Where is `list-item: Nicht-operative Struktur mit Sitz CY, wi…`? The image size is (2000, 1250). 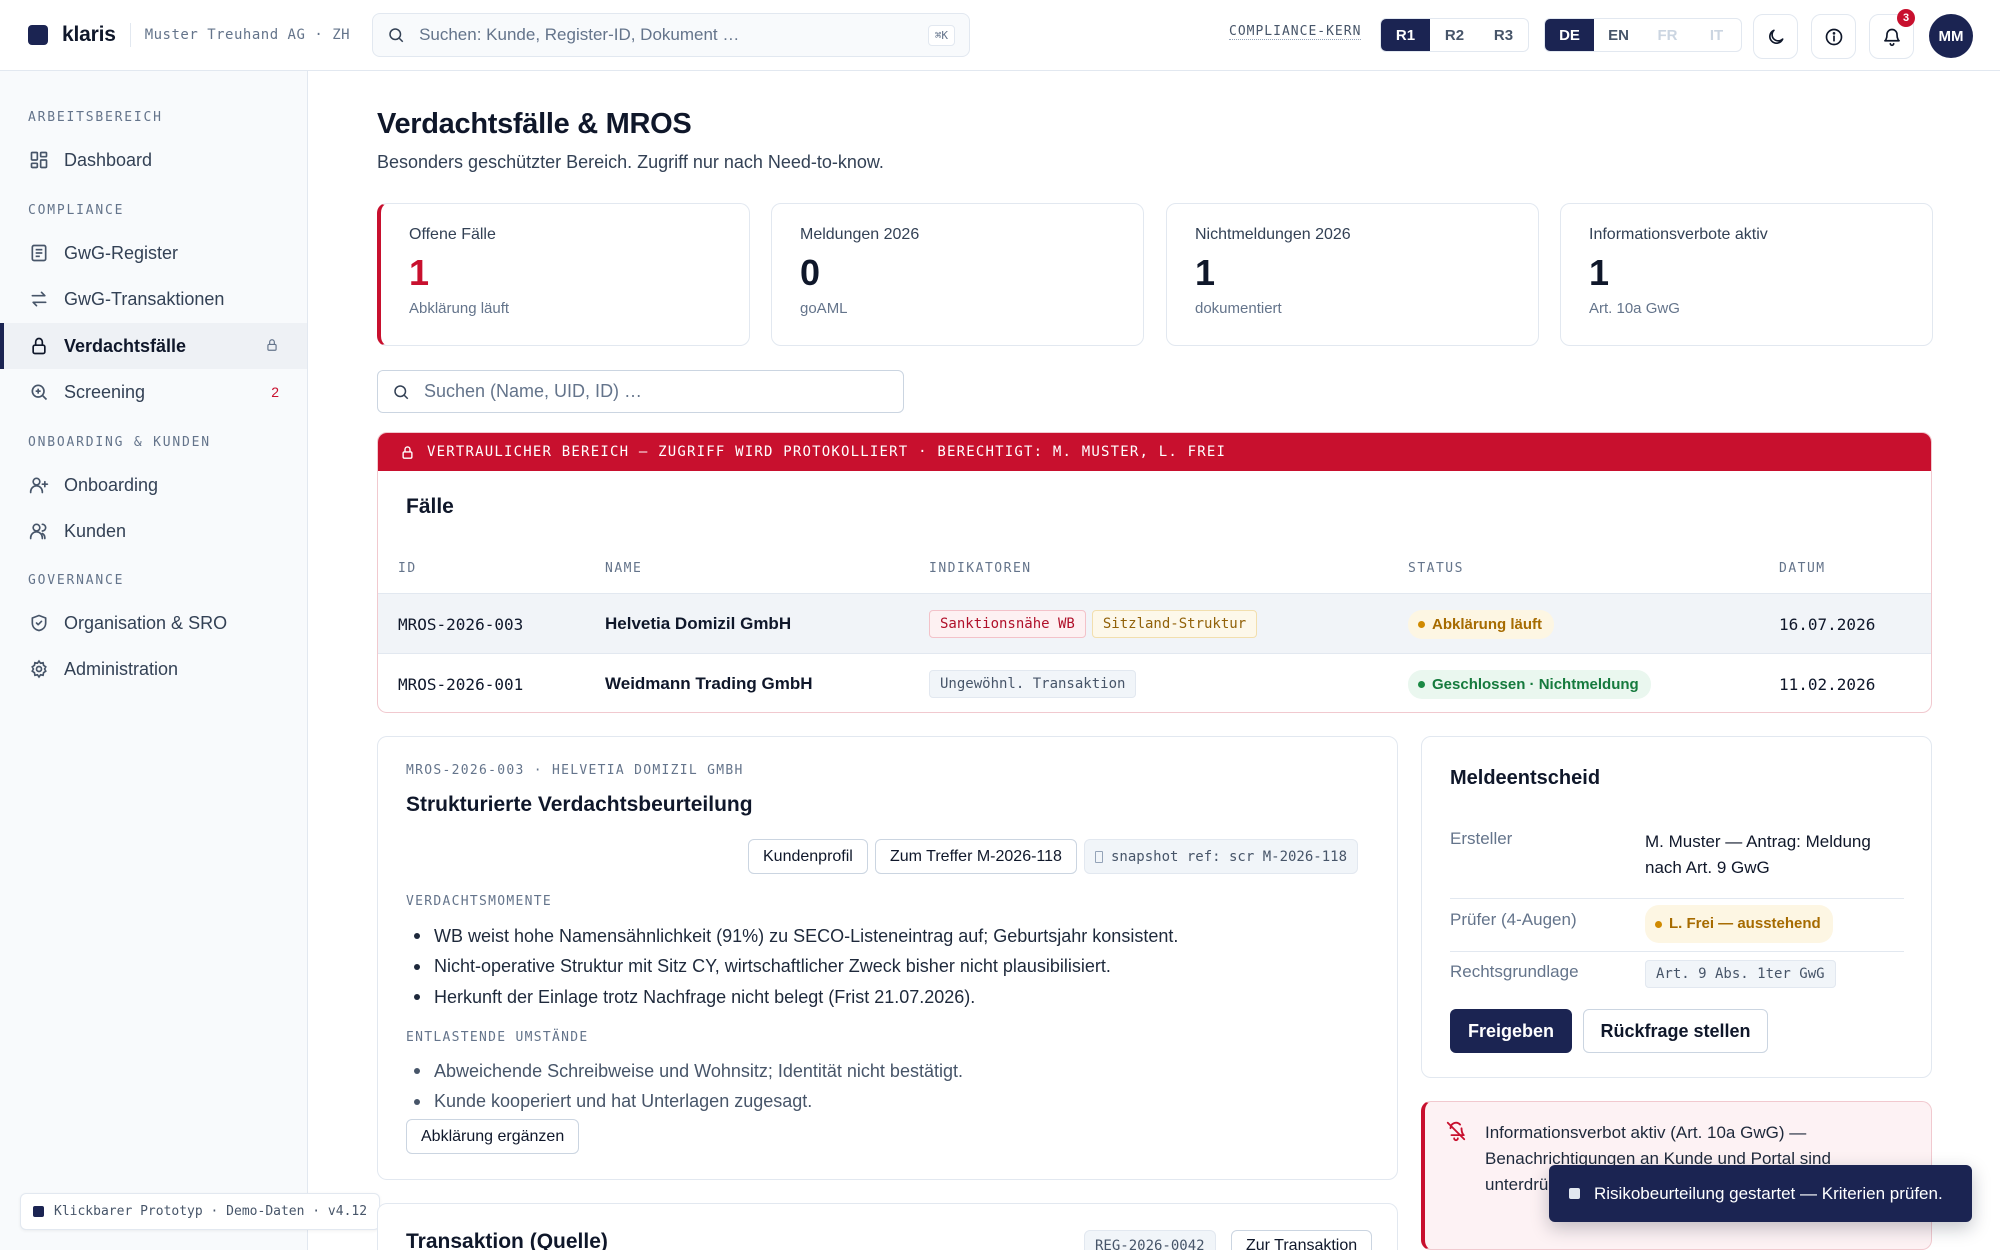 list-item: Nicht-operative Struktur mit Sitz CY, wi… is located at coordinates (792, 967).